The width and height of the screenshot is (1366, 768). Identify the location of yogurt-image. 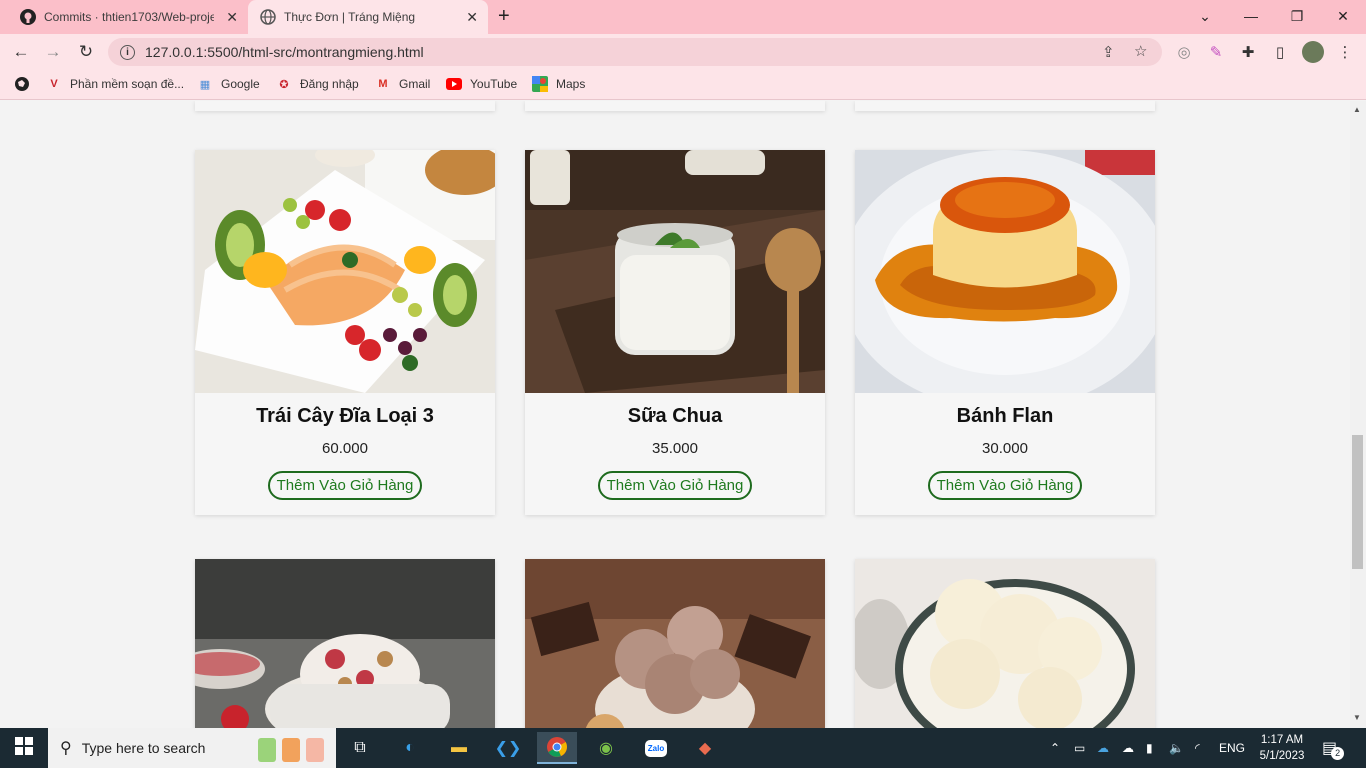
(675, 271).